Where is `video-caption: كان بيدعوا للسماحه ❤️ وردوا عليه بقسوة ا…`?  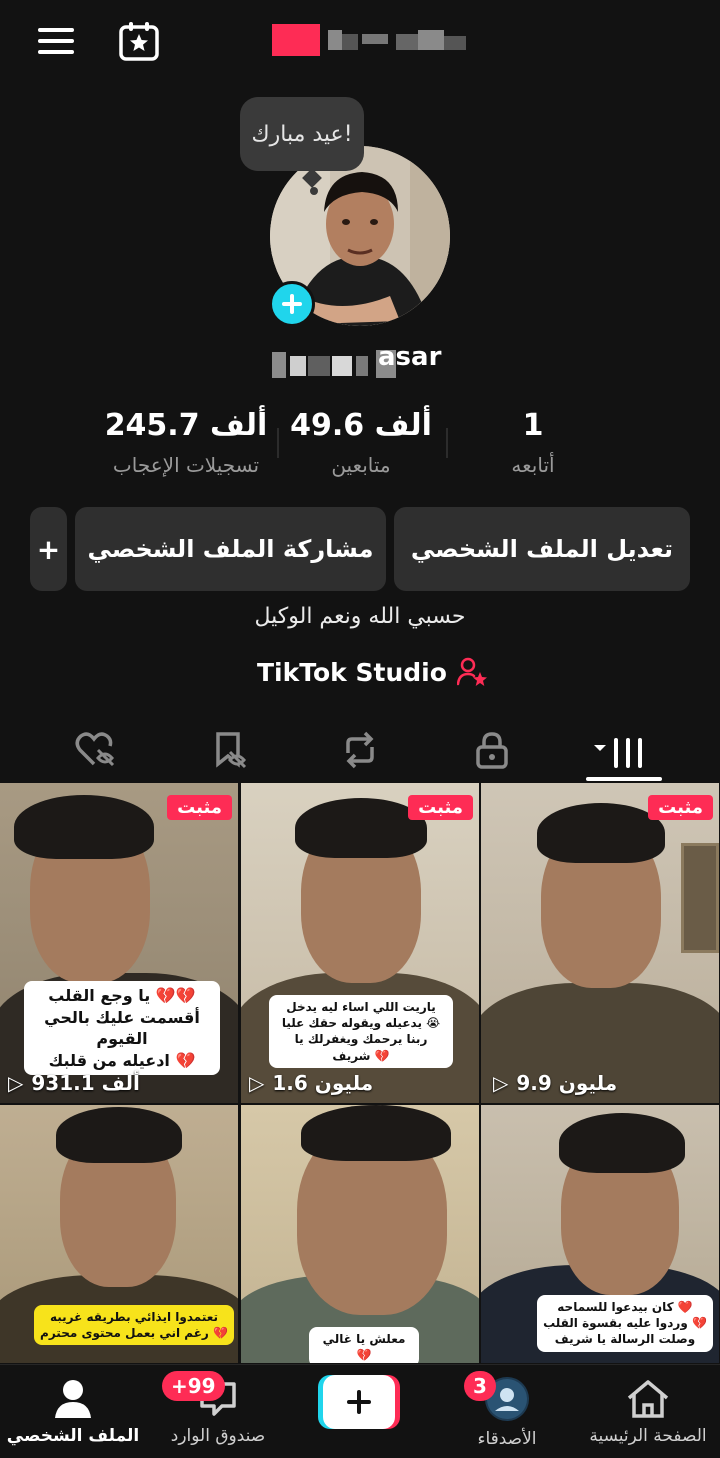
video-caption: كان بيدعوا للسماحه ❤️ وردوا عليه بقسوة ا… is located at coordinates (625, 1323).